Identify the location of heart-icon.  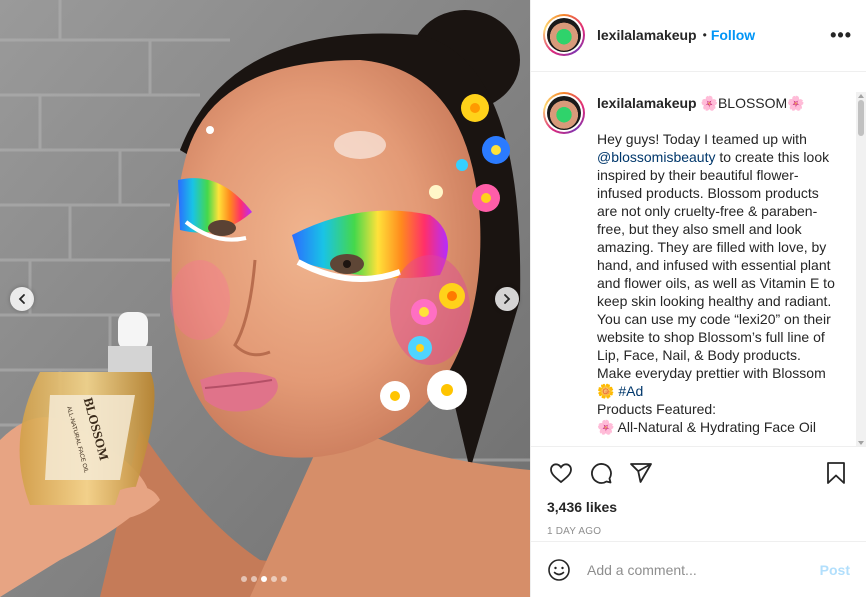
(561, 472).